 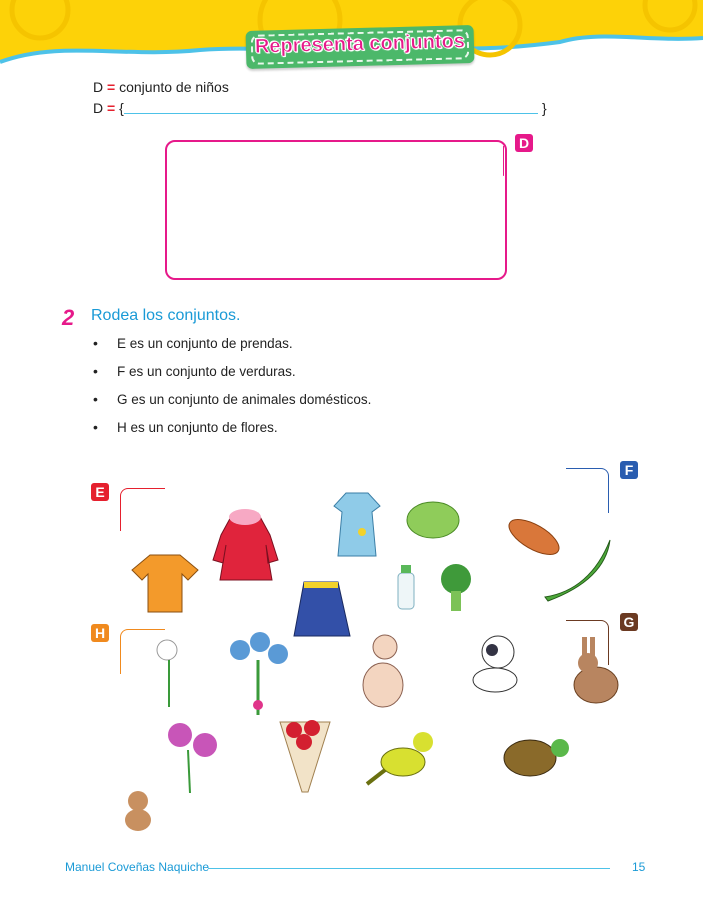 What do you see at coordinates (205, 343) in the screenshot?
I see `instruction-item: E es un conjunto de prendas.` at bounding box center [205, 343].